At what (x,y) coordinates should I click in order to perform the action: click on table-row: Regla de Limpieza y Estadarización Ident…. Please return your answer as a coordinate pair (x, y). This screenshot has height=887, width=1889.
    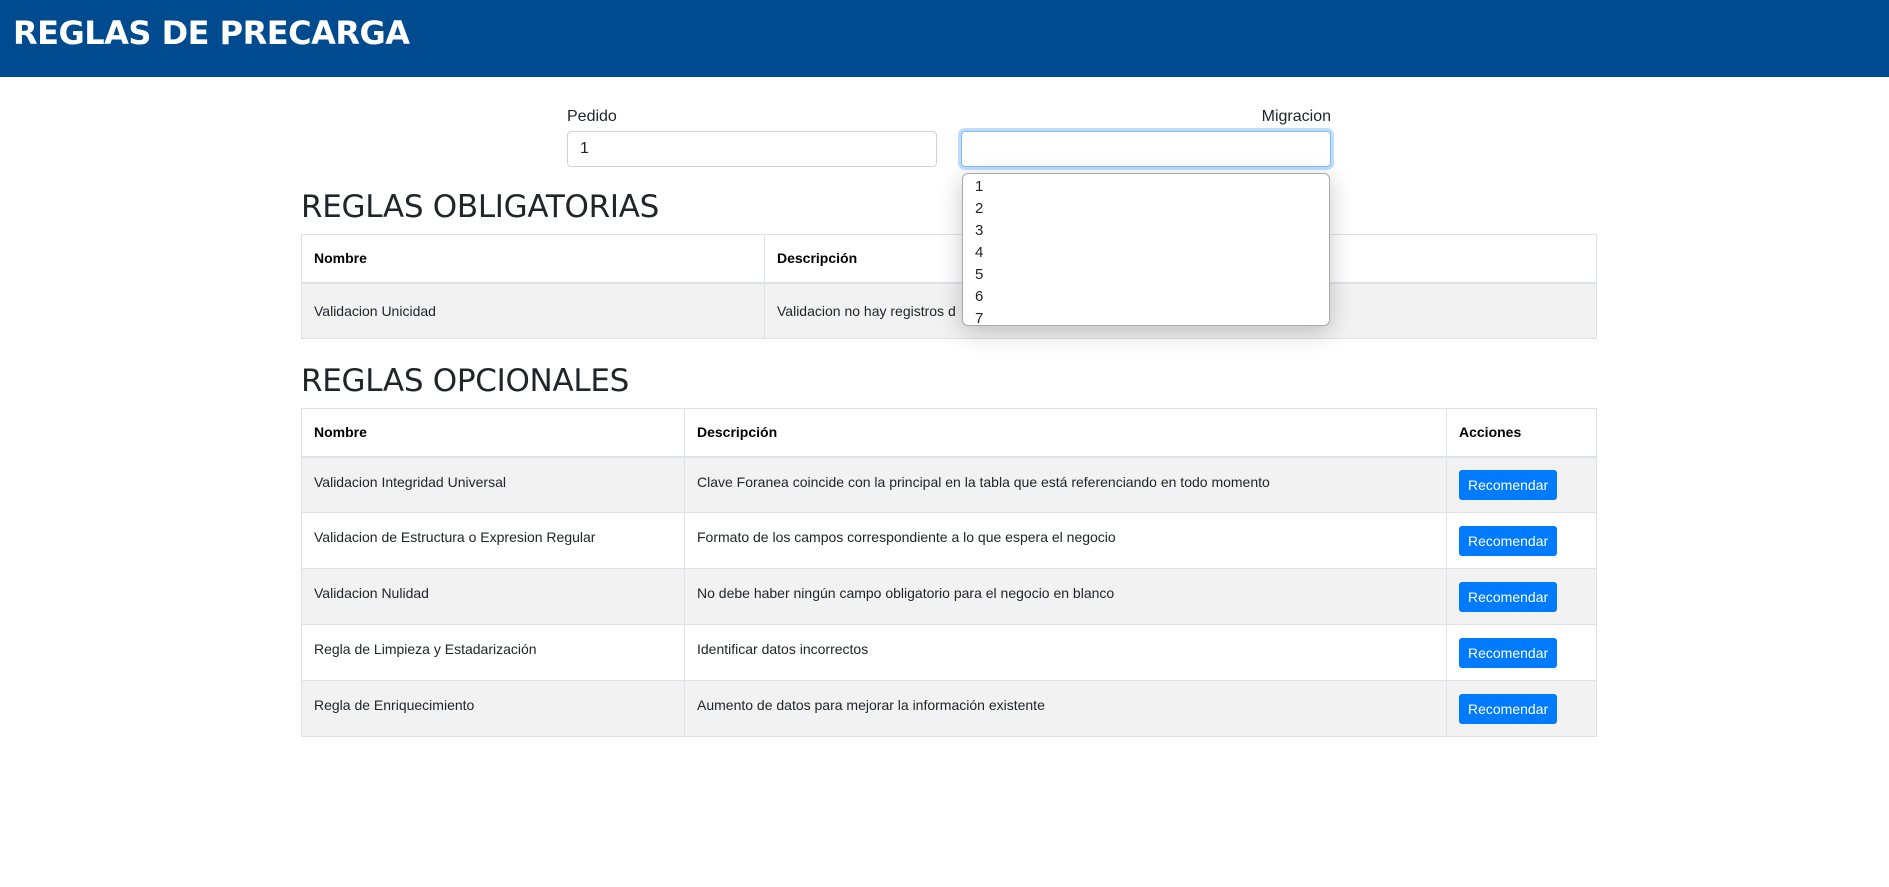
    Looking at the image, I should click on (949, 652).